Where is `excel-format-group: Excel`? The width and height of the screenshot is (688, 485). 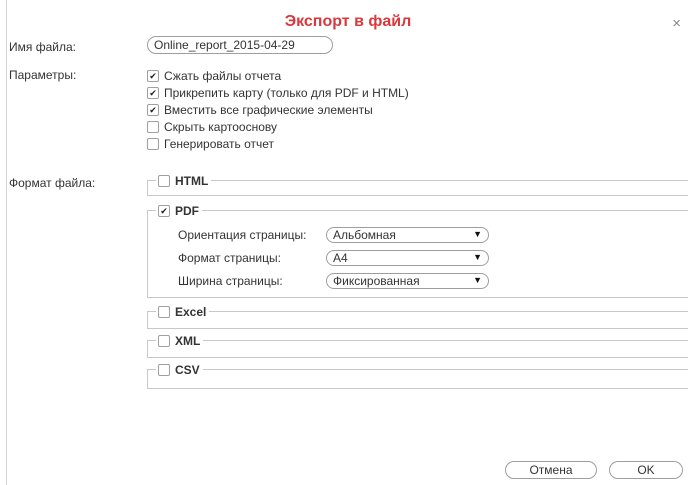 excel-format-group: Excel is located at coordinates (417, 316).